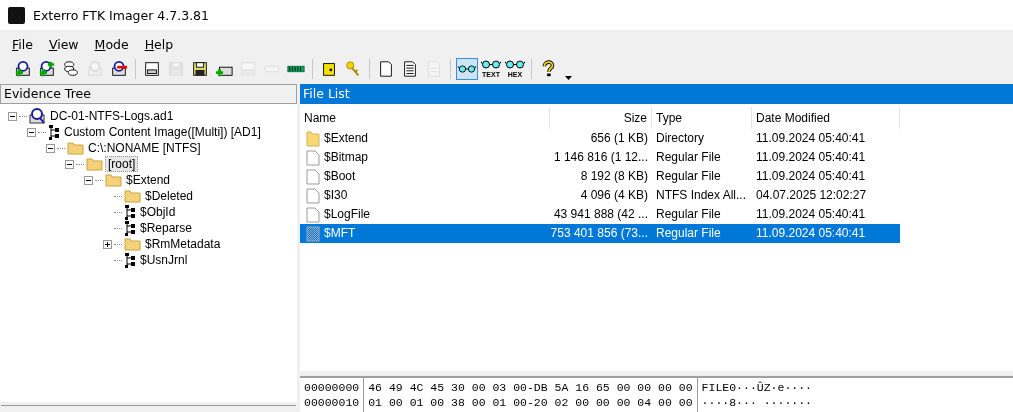 This screenshot has height=412, width=1013. Describe the element at coordinates (111, 44) in the screenshot. I see `menu-item: Mode` at that location.